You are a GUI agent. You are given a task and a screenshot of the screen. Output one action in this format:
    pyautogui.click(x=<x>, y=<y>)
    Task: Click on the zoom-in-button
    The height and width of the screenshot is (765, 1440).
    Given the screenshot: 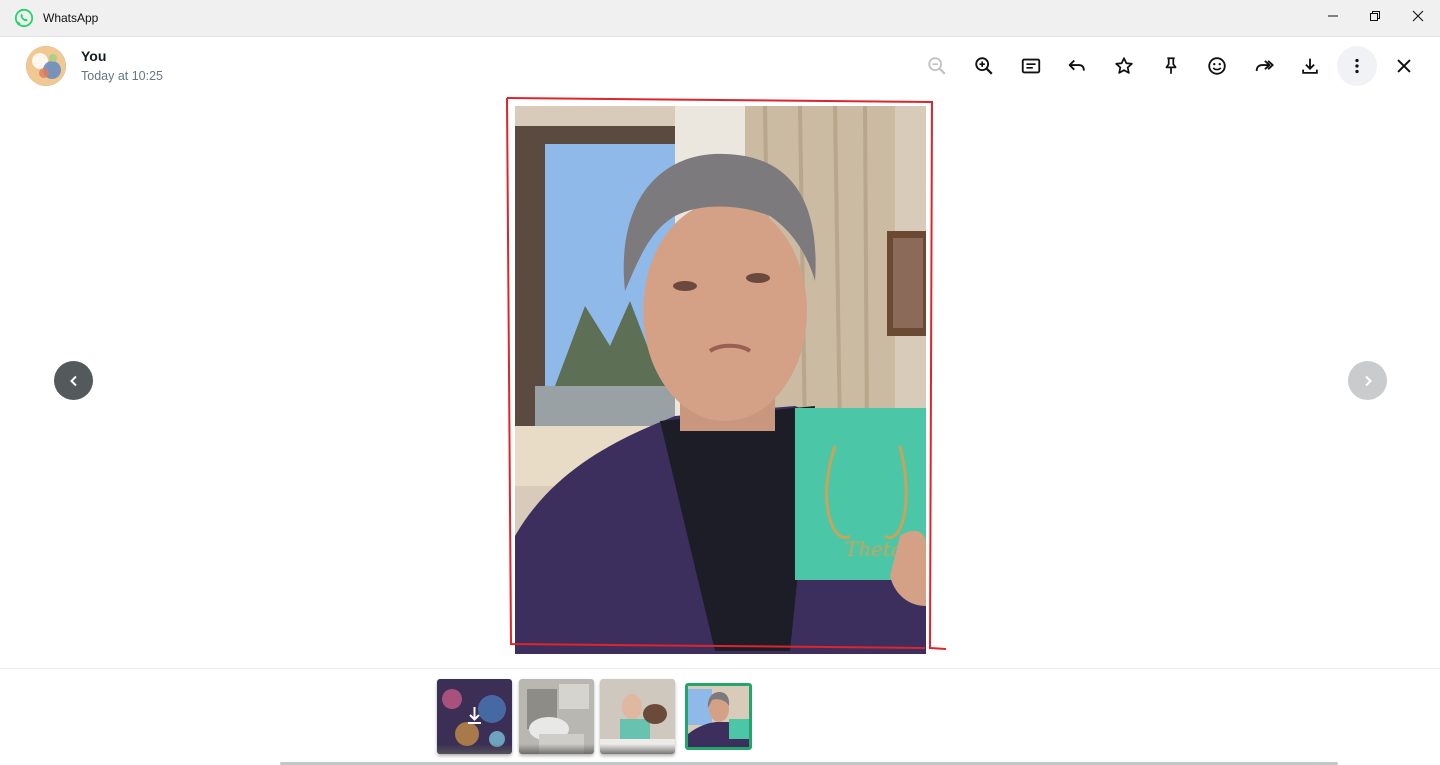 What is the action you would take?
    pyautogui.click(x=984, y=66)
    